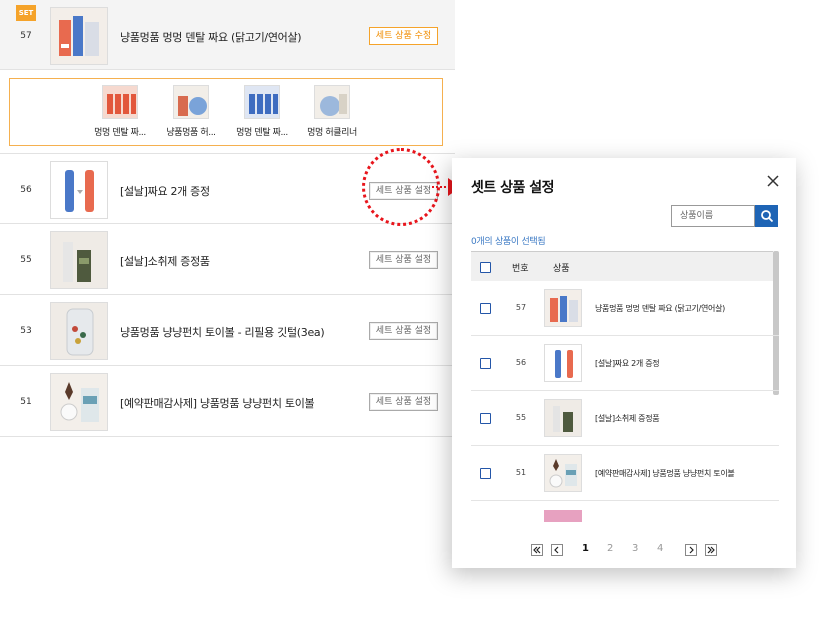 The image size is (822, 617). Describe the element at coordinates (508, 242) in the screenshot. I see `selected-count: 0개의 상품이 선택됨` at that location.